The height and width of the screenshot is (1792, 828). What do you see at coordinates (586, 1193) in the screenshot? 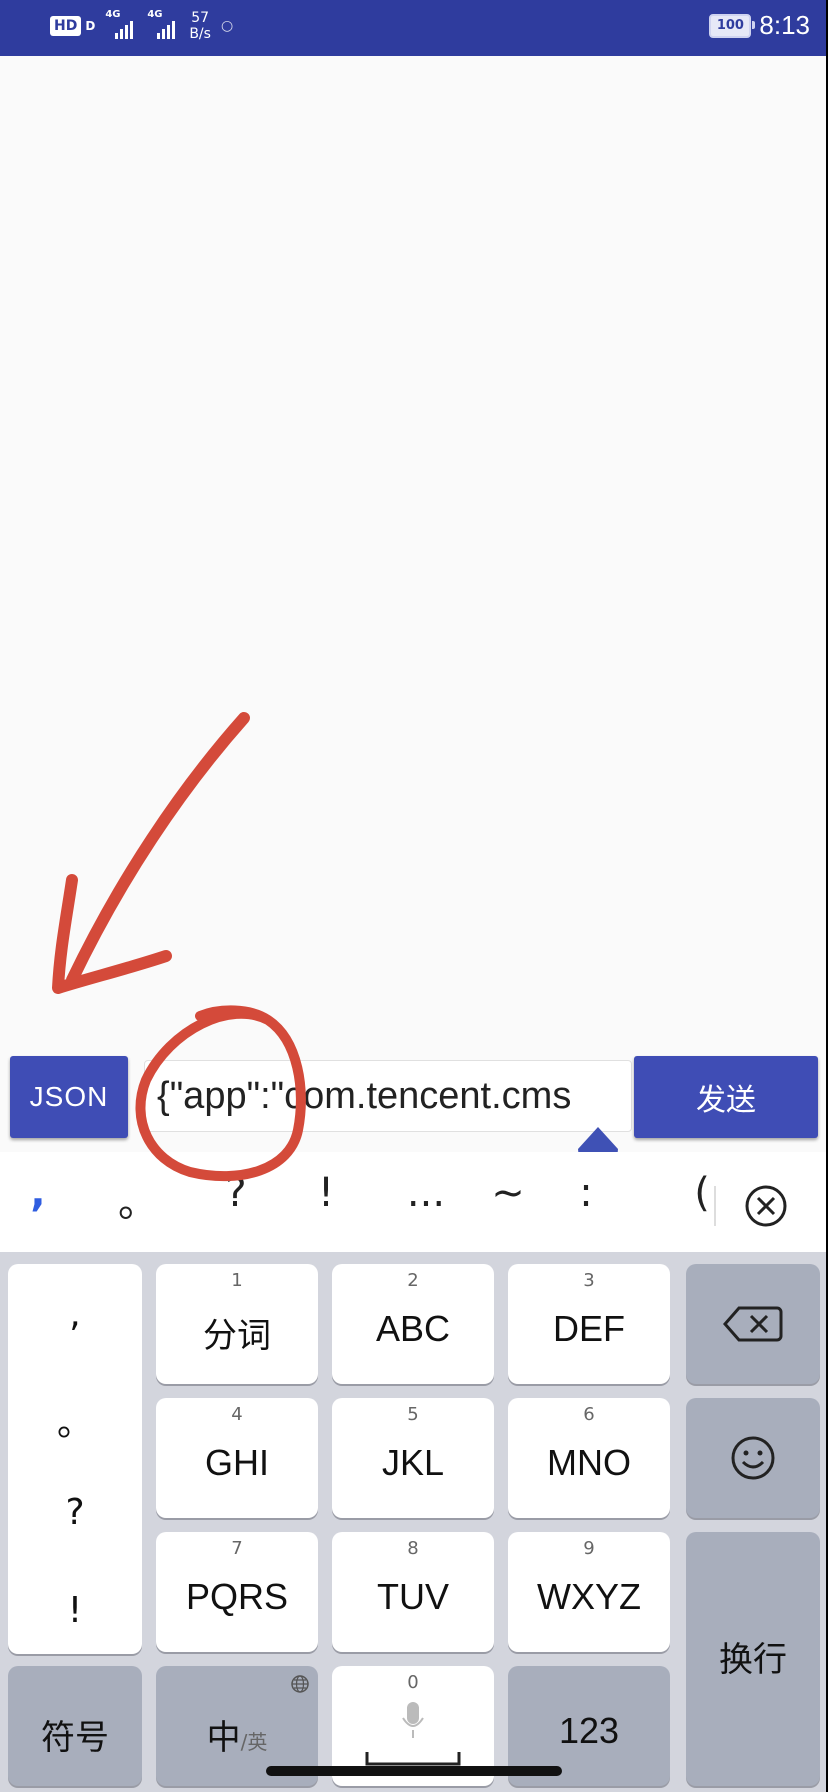
I see `punct-colon: :` at bounding box center [586, 1193].